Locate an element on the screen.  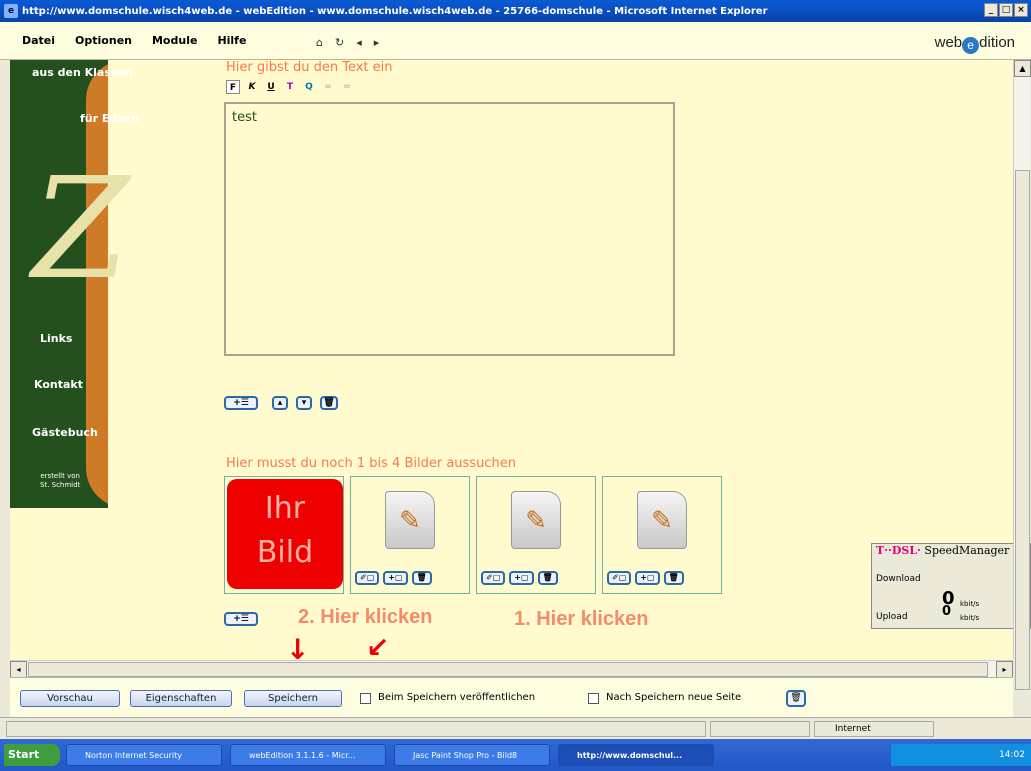
speedmanager-title: SpeedManager is located at coordinates (967, 550).